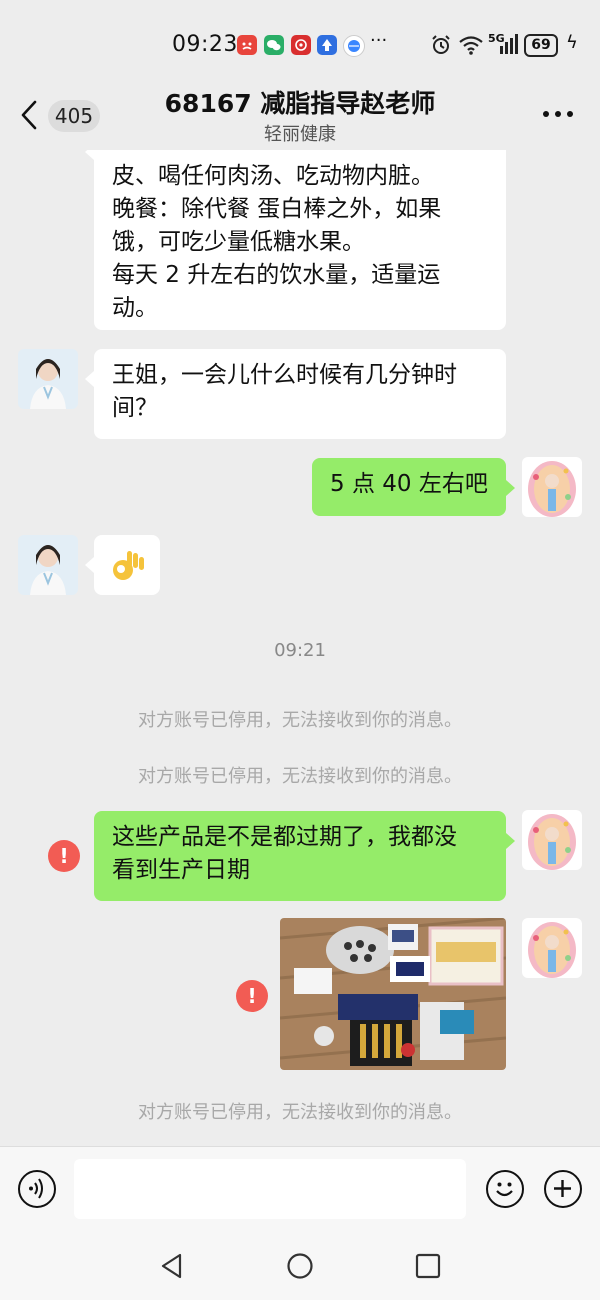  Describe the element at coordinates (327, 45) in the screenshot. I see `app-blue-icon` at that location.